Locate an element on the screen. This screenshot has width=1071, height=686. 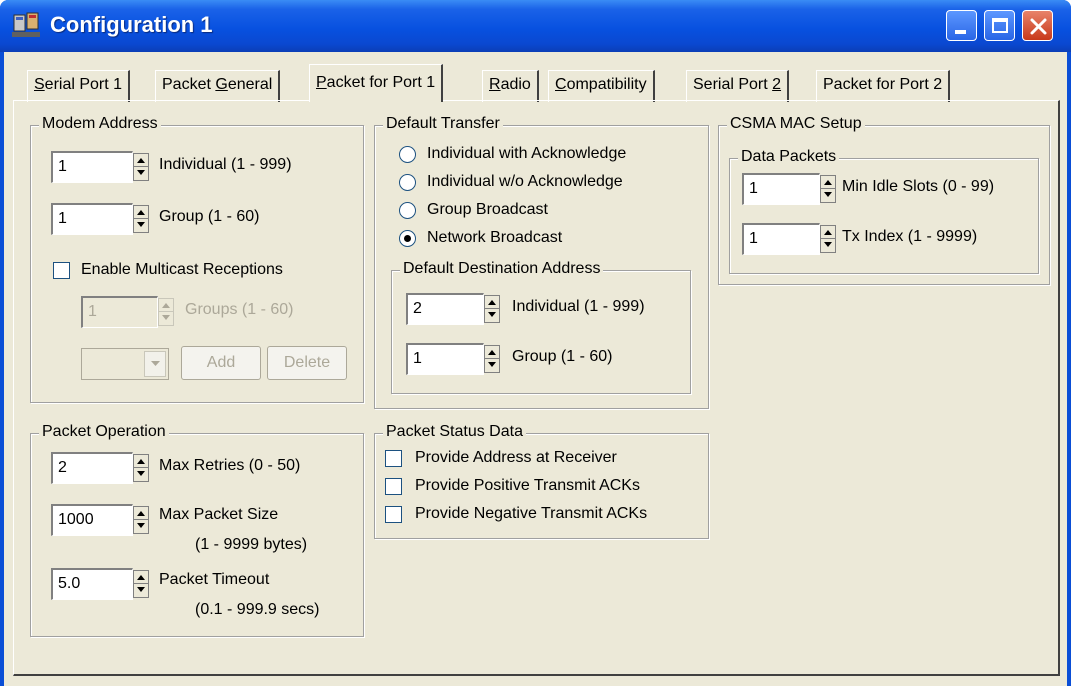
min-idle-slots-label: Min Idle Slots (0 - 99) is located at coordinates (918, 186).